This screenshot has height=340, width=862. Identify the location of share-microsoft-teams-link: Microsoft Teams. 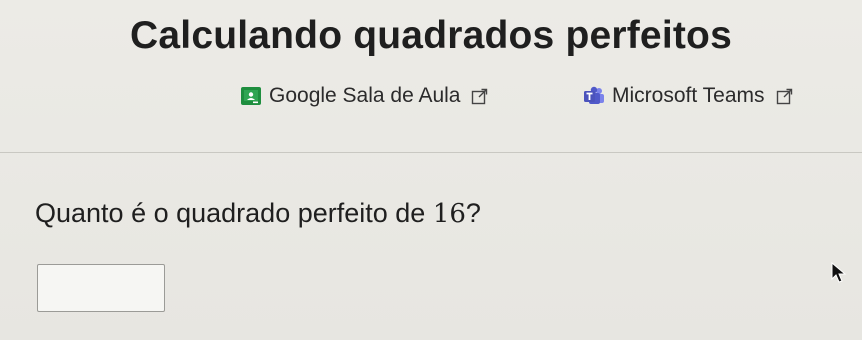
(688, 96).